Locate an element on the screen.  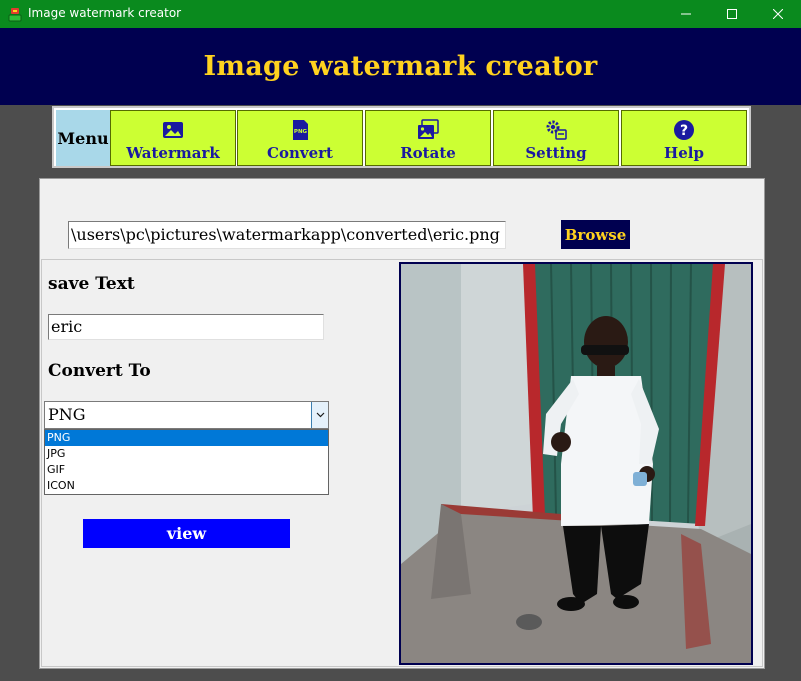
gallery-icon is located at coordinates (428, 129).